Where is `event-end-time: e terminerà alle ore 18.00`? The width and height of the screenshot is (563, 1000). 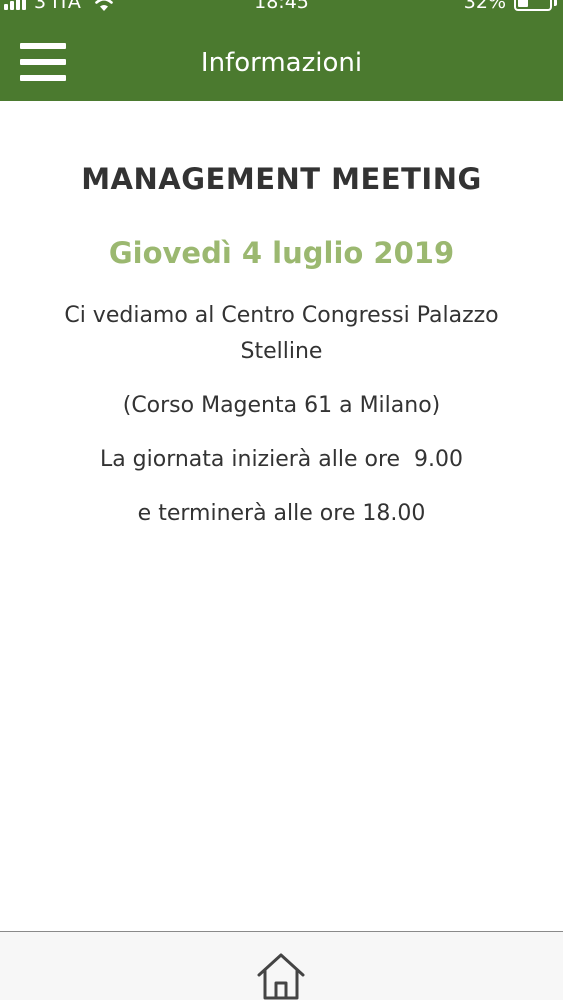 event-end-time: e terminerà alle ore 18.00 is located at coordinates (281, 513).